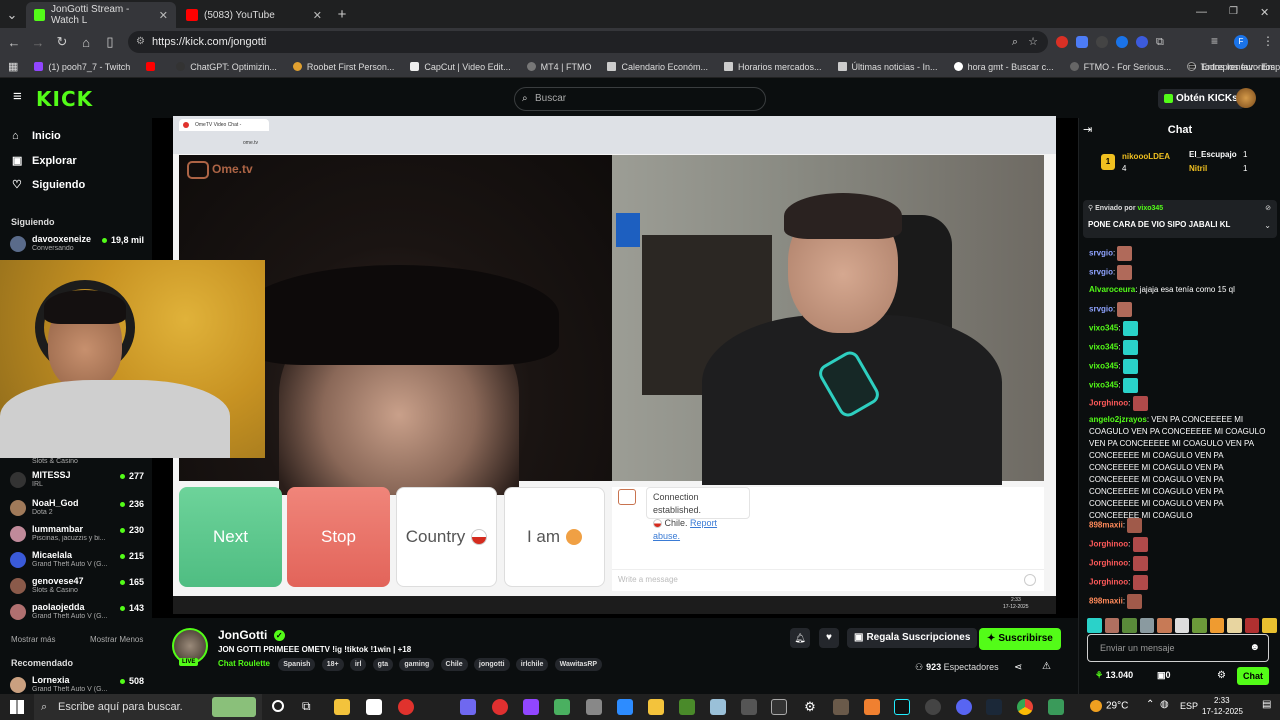 This screenshot has width=1280, height=720. I want to click on channel-item: genovese47 Slots & Casino 165, so click(78, 586).